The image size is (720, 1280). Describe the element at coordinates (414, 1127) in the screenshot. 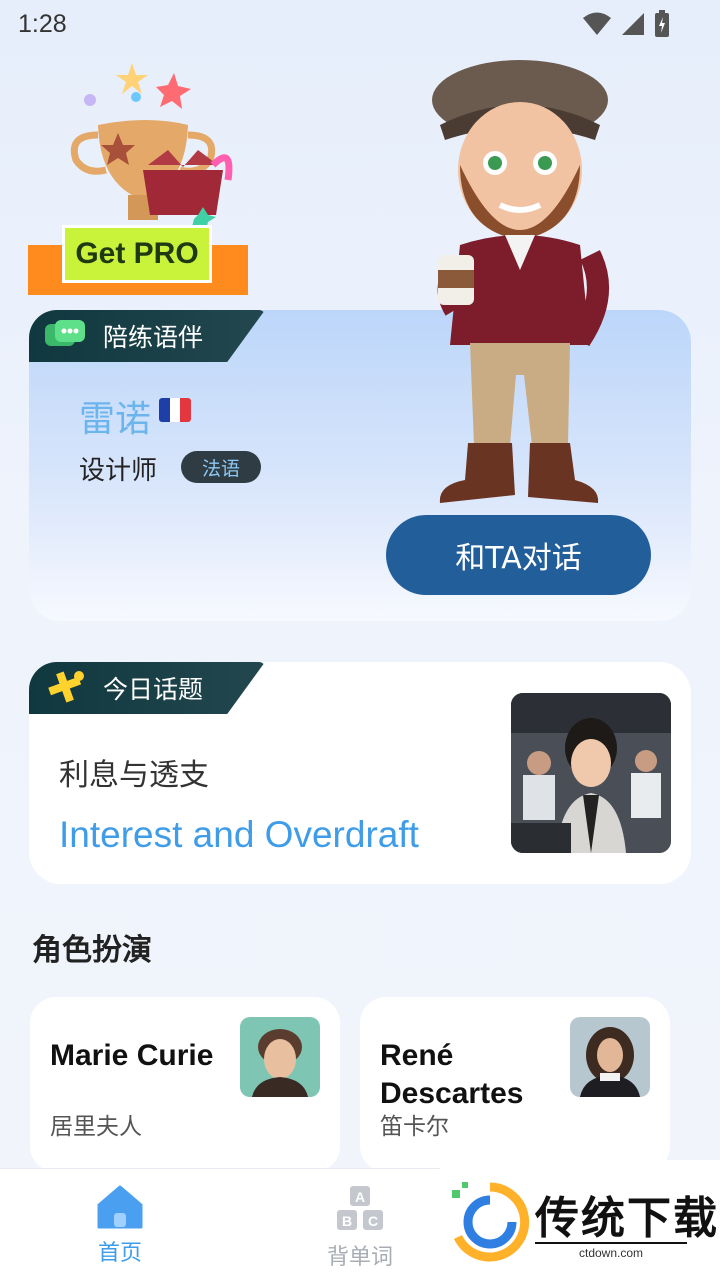

I see `role-name-zh: 笛卡尔` at that location.